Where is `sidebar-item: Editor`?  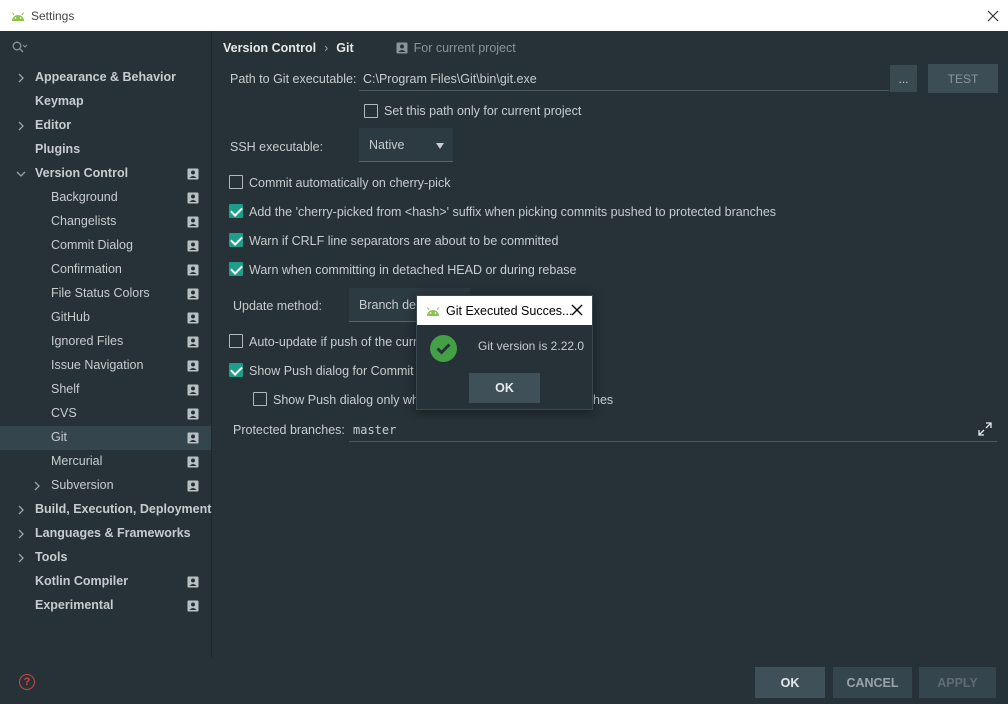
sidebar-item: Editor is located at coordinates (105, 126).